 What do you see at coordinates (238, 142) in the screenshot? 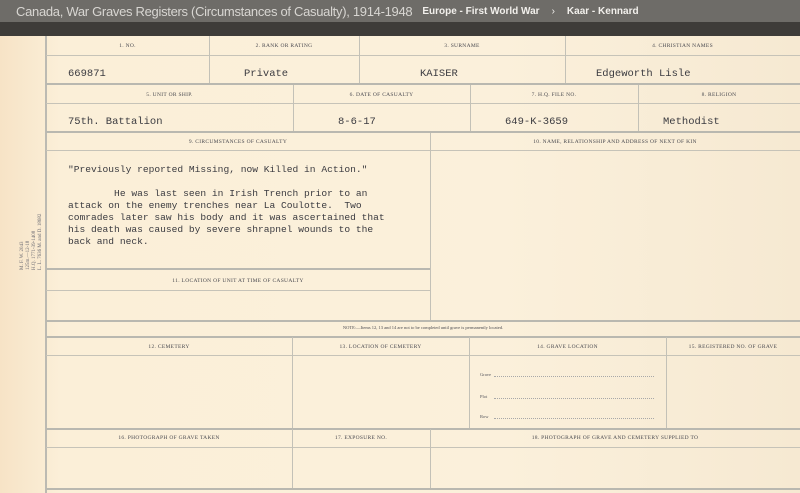
I see `label-circumstances: 9. CIRCUMSTANCES OF CASUALTY` at bounding box center [238, 142].